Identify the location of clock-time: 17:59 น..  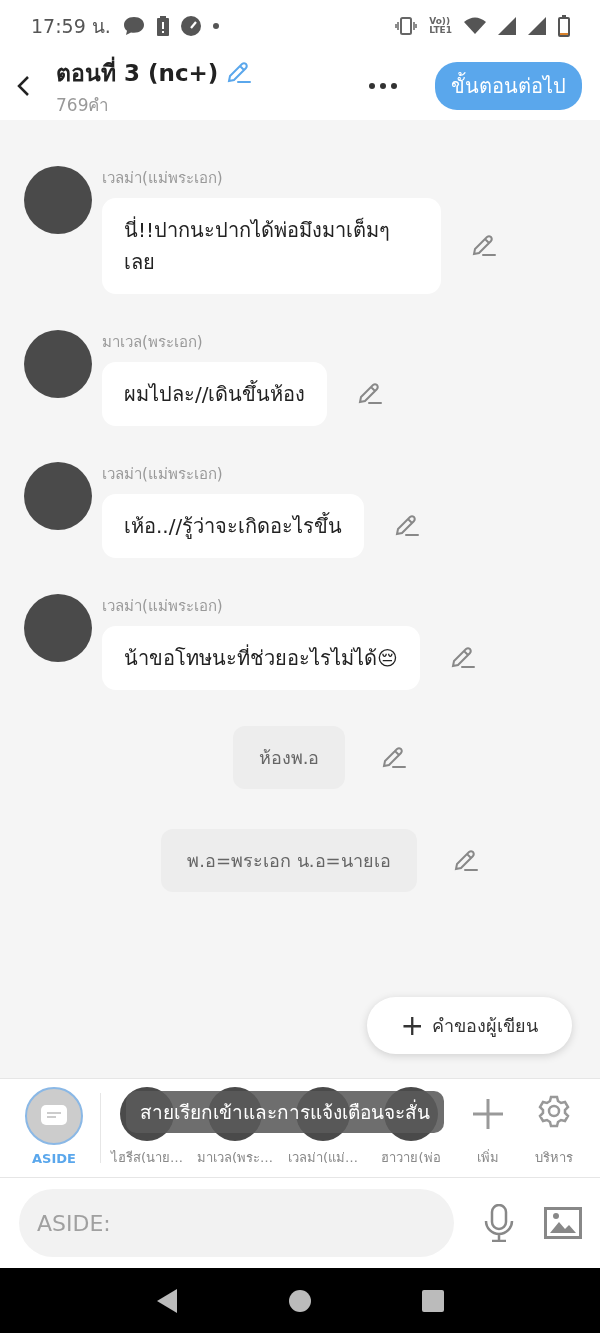
(71, 26).